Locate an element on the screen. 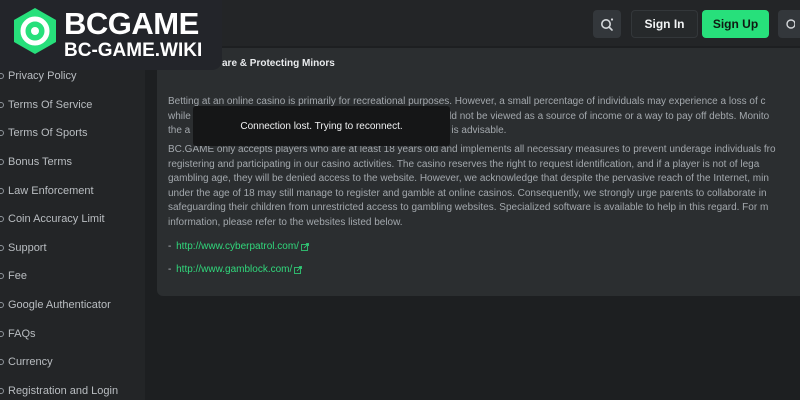  sidebar-item-law-enforcement: Law Enforcement is located at coordinates (72, 191).